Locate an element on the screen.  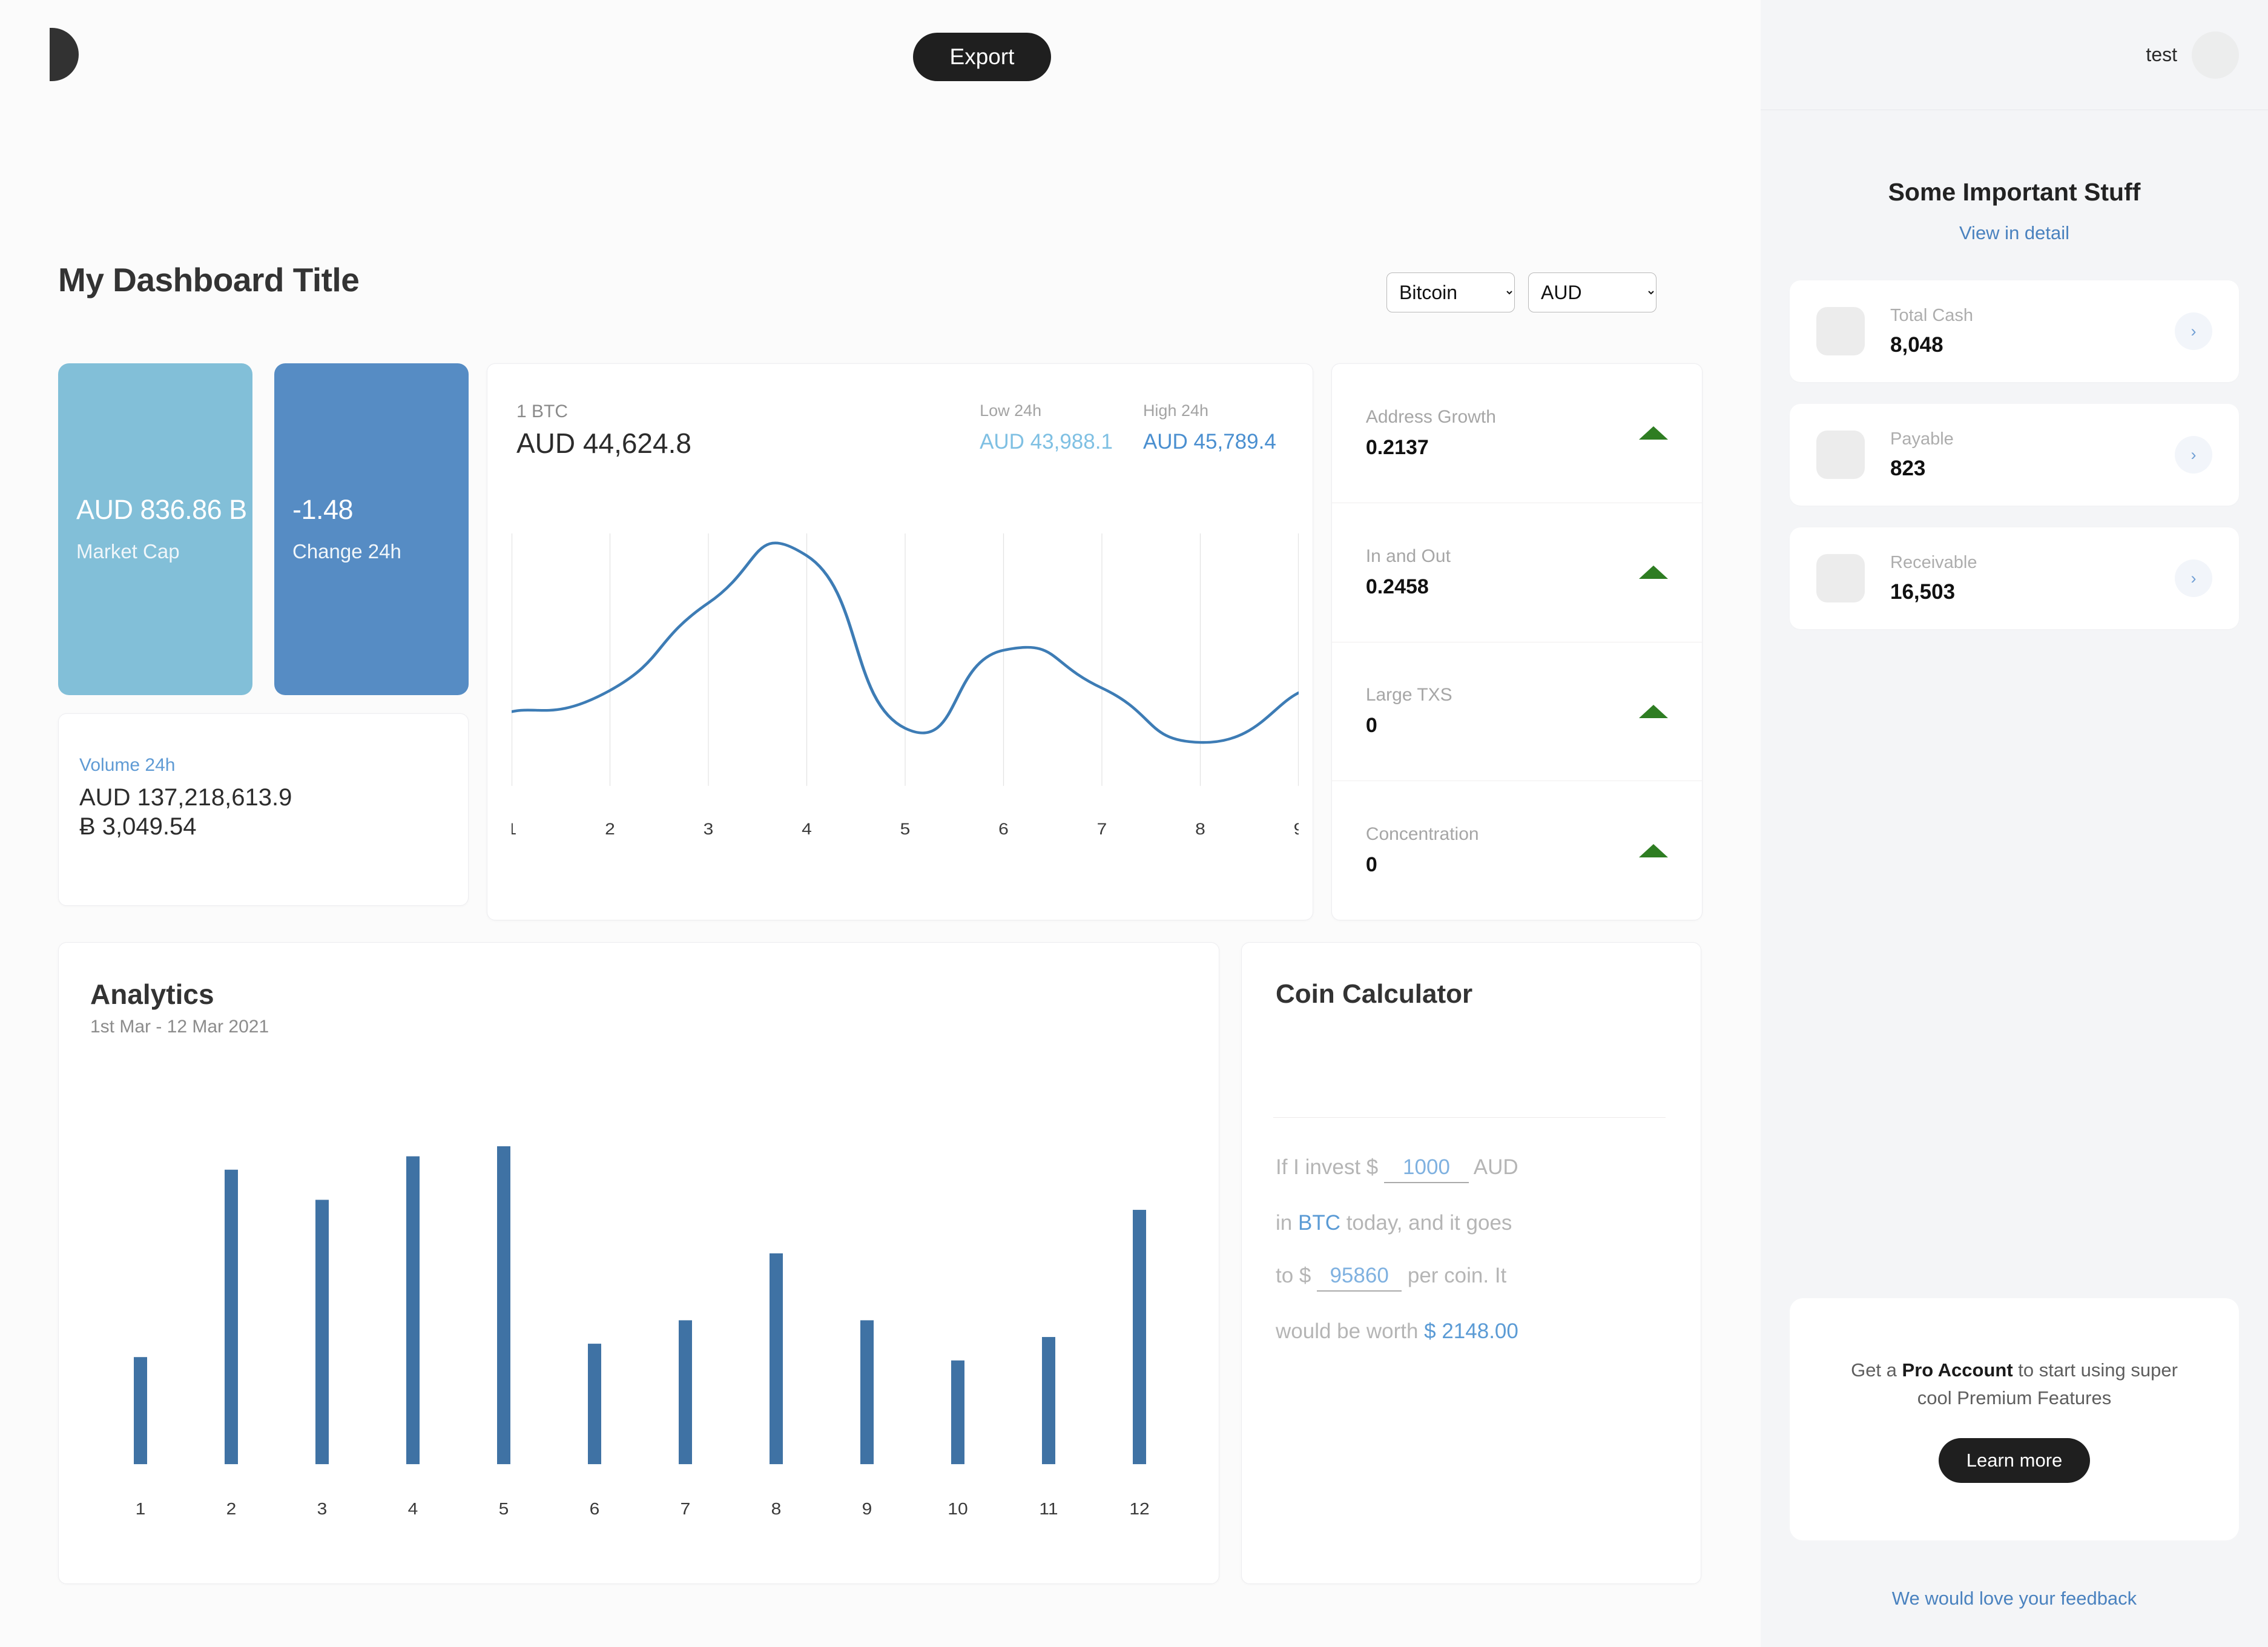
x-axis-tick-label: 9 is located at coordinates (1296, 829).